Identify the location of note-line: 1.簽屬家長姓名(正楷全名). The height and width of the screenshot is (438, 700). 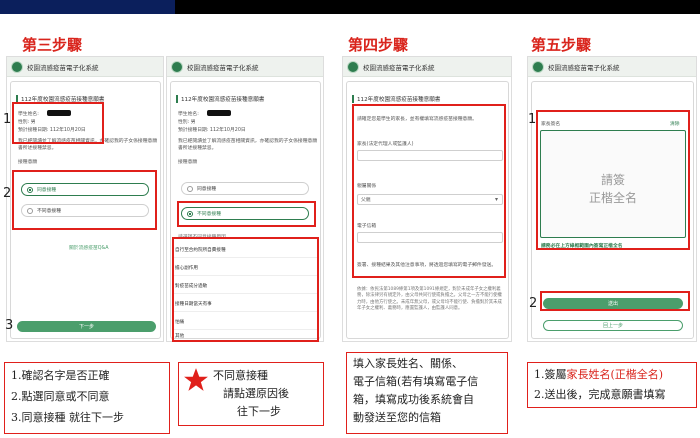
(598, 375).